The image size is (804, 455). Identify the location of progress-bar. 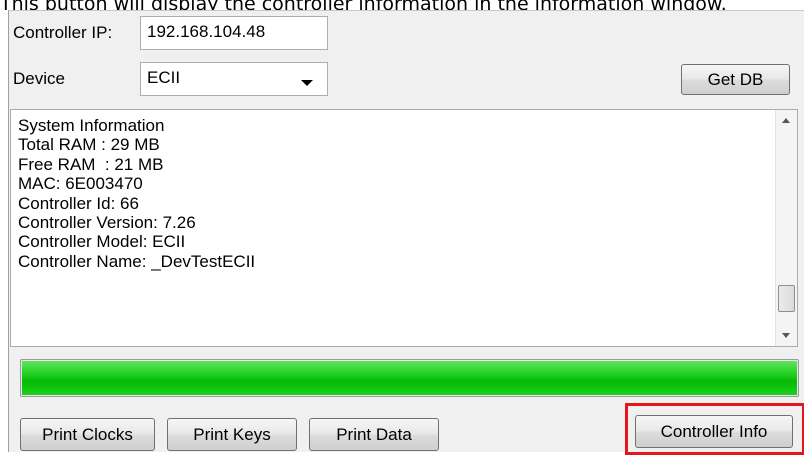
(409, 378).